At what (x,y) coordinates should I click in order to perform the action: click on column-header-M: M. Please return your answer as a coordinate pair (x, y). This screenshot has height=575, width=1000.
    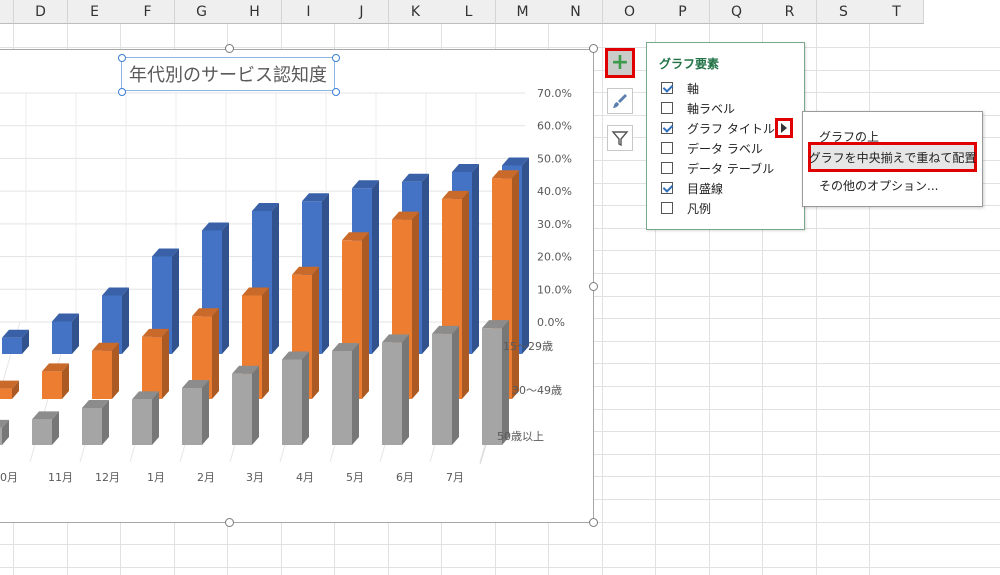
    Looking at the image, I should click on (523, 12).